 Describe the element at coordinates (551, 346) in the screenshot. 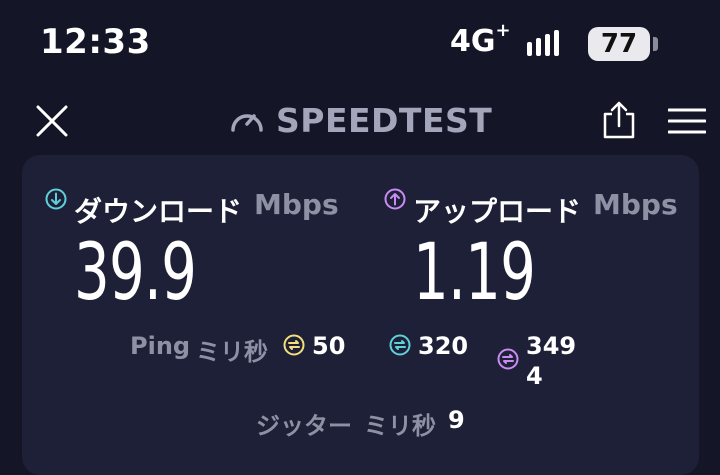

I see `upload-ping-value-line1: 349` at that location.